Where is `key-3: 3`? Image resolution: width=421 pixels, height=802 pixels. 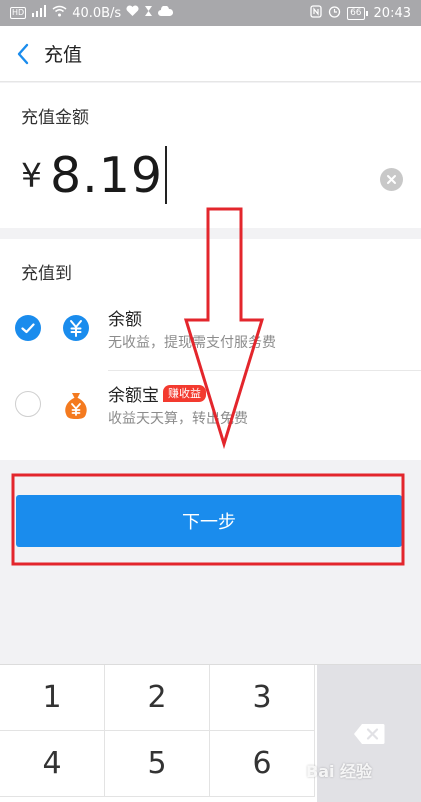
key-3: 3 is located at coordinates (262, 698).